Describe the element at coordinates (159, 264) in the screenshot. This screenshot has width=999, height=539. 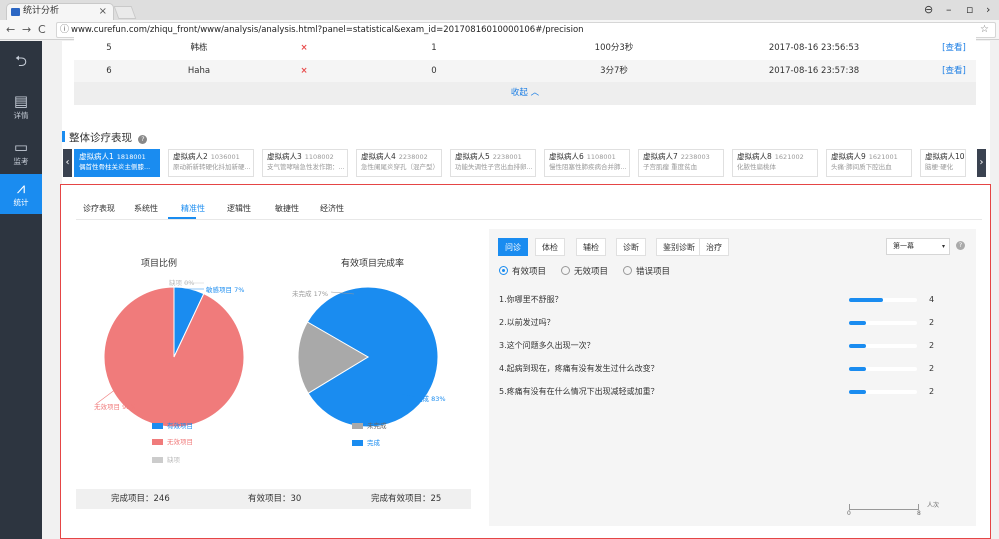
I see `pie1-title: 项目比例` at that location.